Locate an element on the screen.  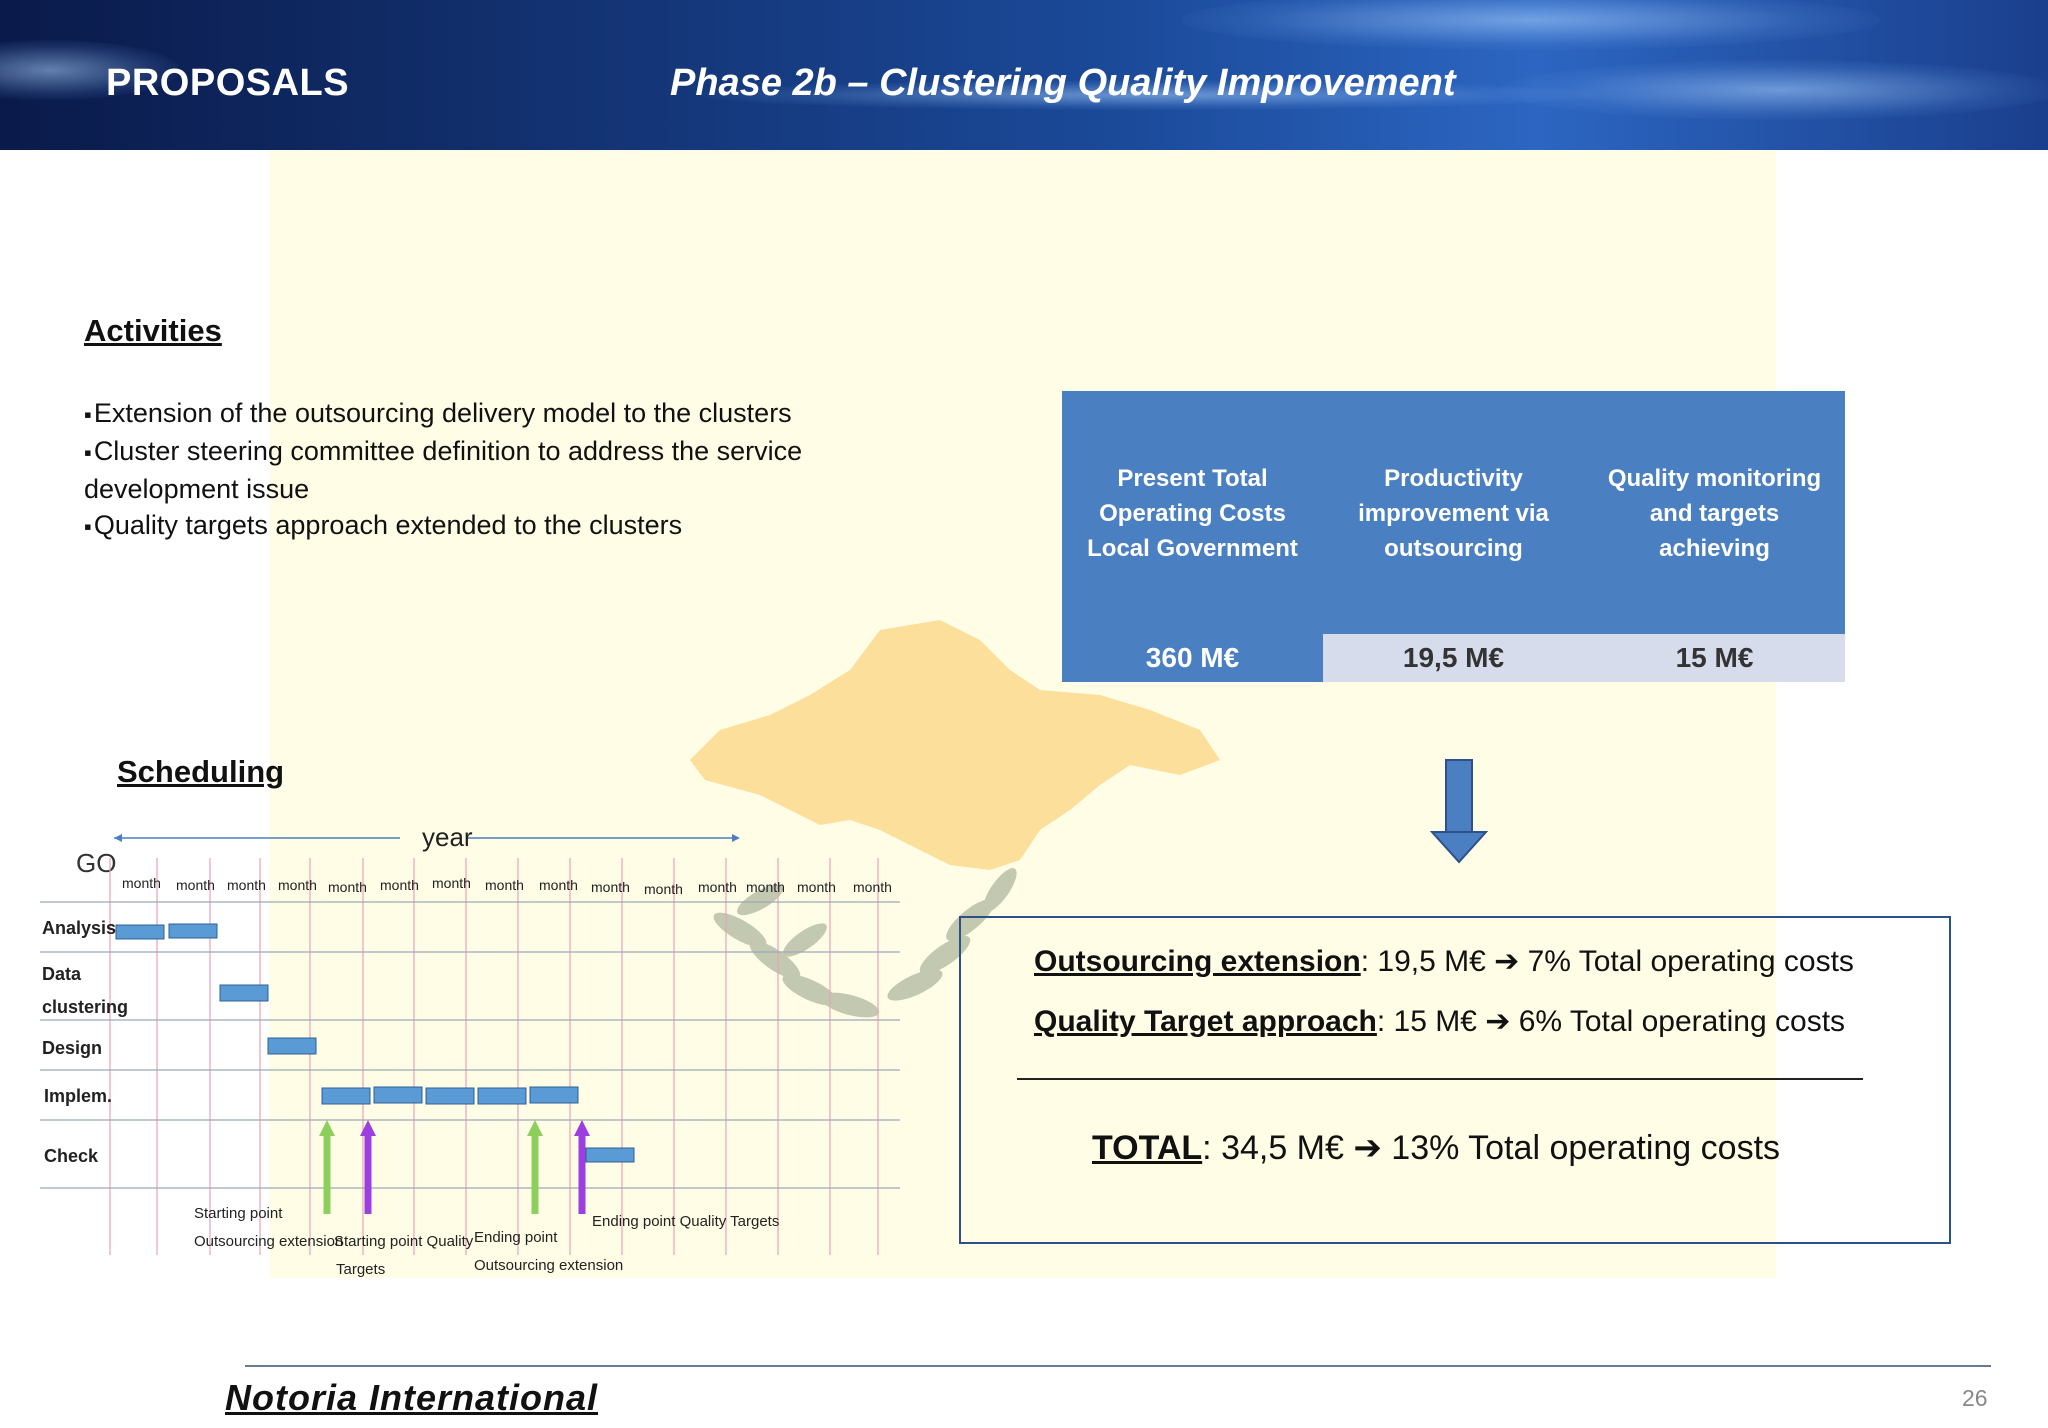
row-label-implem: Implem. is located at coordinates (78, 1096).